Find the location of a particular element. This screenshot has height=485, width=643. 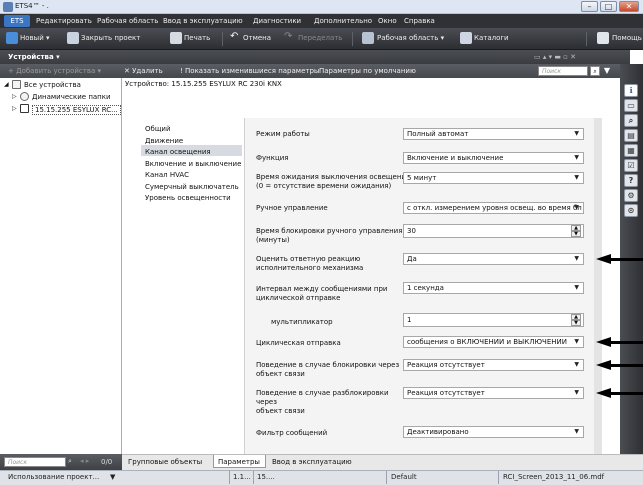

tab-parameters: Параметры is located at coordinates (239, 462).